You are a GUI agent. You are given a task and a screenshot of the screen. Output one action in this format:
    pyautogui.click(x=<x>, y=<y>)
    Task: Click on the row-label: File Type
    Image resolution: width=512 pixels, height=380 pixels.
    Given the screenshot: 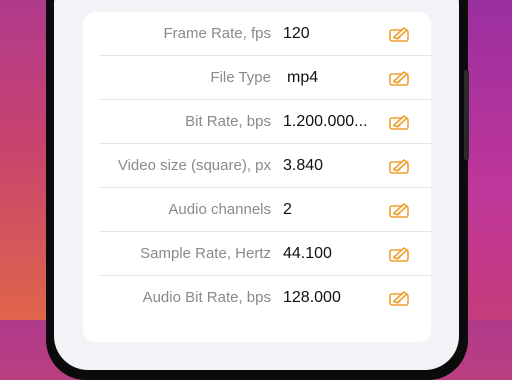 What is the action you would take?
    pyautogui.click(x=240, y=77)
    